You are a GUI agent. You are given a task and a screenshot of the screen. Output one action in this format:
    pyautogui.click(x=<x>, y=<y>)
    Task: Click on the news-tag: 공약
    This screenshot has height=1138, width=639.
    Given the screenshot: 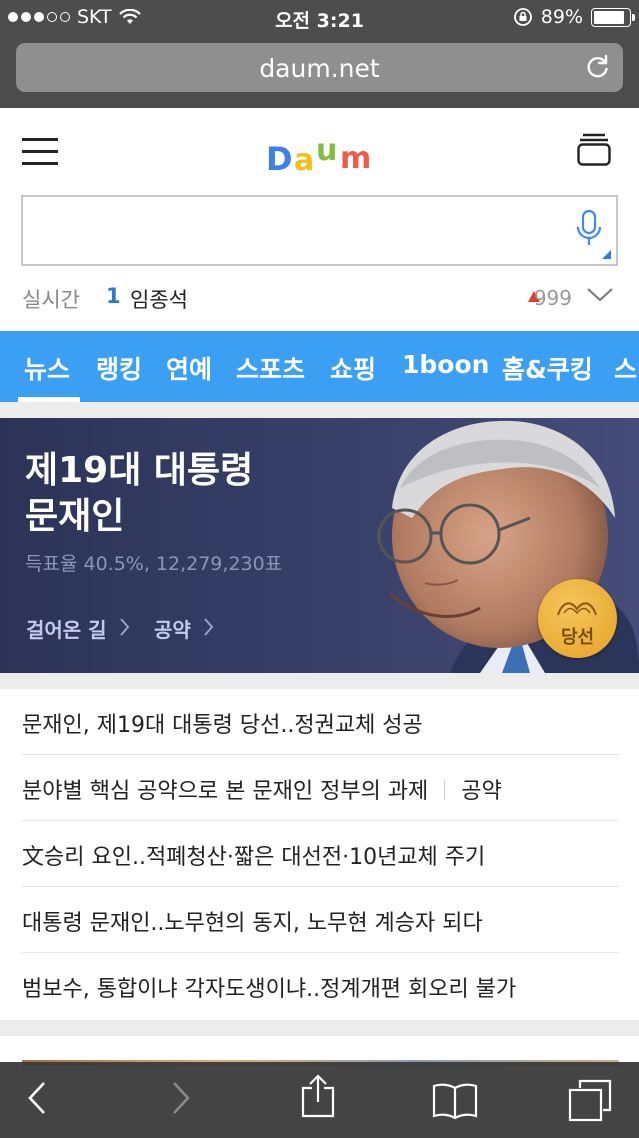 What is the action you would take?
    pyautogui.click(x=481, y=791)
    